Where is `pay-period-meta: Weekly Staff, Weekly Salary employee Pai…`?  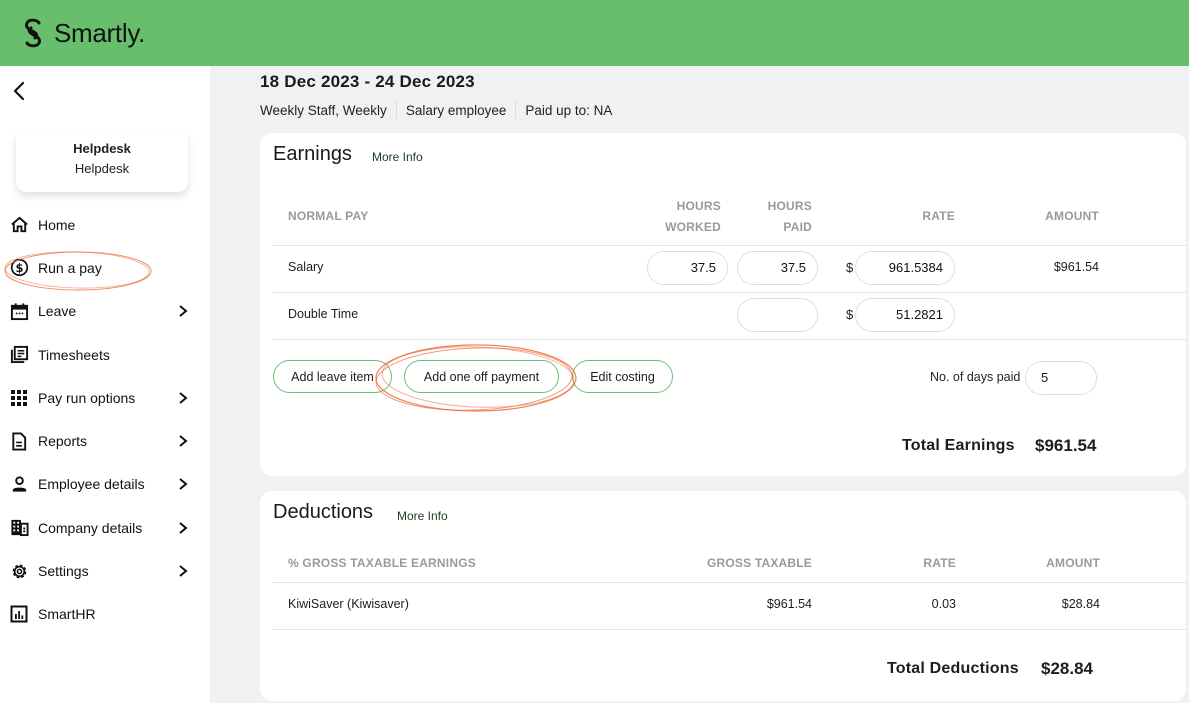 pay-period-meta: Weekly Staff, Weekly Salary employee Pai… is located at coordinates (436, 110).